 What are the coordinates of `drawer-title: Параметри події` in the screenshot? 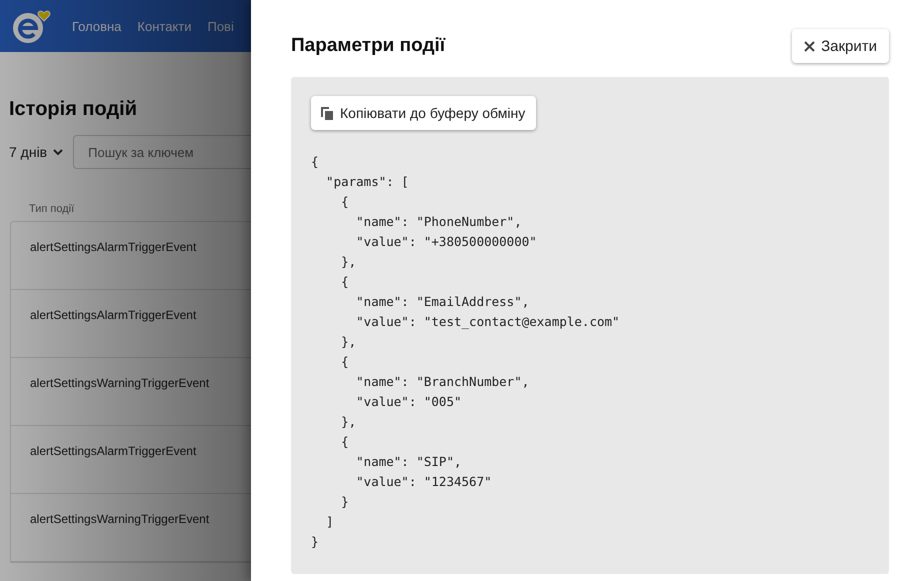 It's located at (368, 46).